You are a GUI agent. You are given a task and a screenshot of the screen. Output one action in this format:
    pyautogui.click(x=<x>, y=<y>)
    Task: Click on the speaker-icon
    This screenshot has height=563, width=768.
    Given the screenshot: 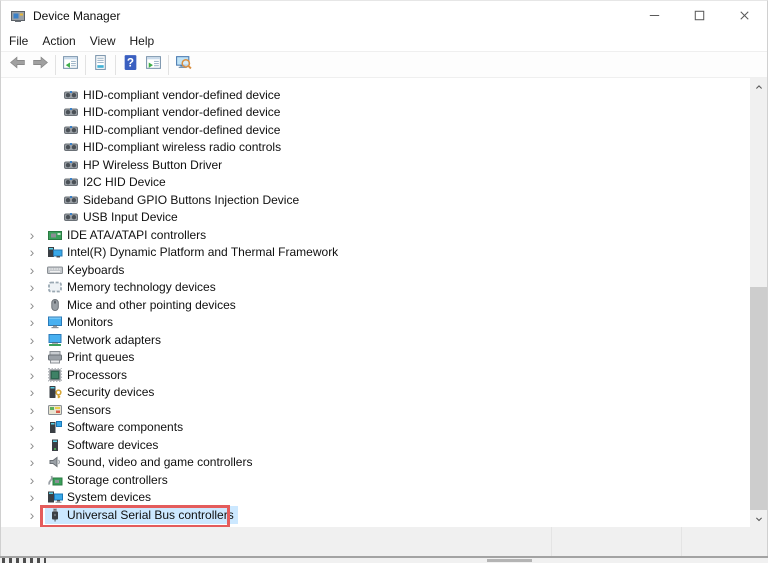 What is the action you would take?
    pyautogui.click(x=55, y=462)
    